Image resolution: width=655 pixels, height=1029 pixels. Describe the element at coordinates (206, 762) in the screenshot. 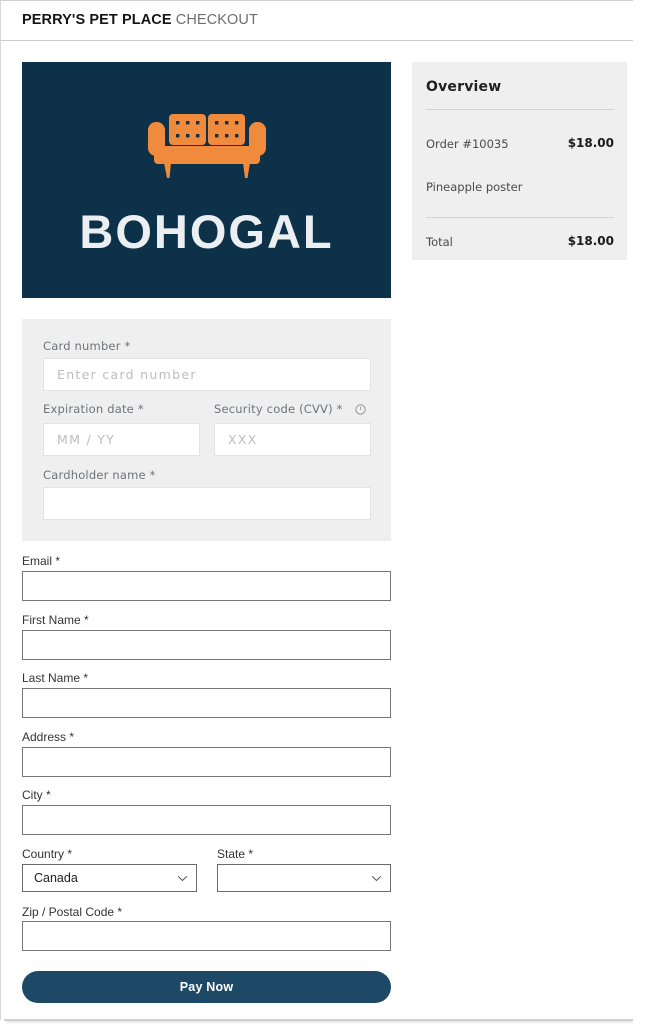

I see `address-field` at that location.